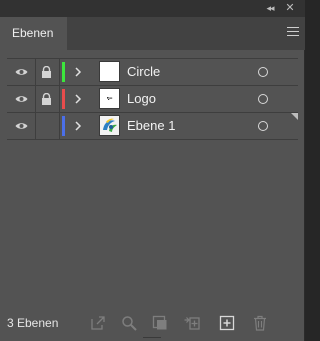 The width and height of the screenshot is (320, 341). I want to click on logo-mark-icon, so click(110, 98).